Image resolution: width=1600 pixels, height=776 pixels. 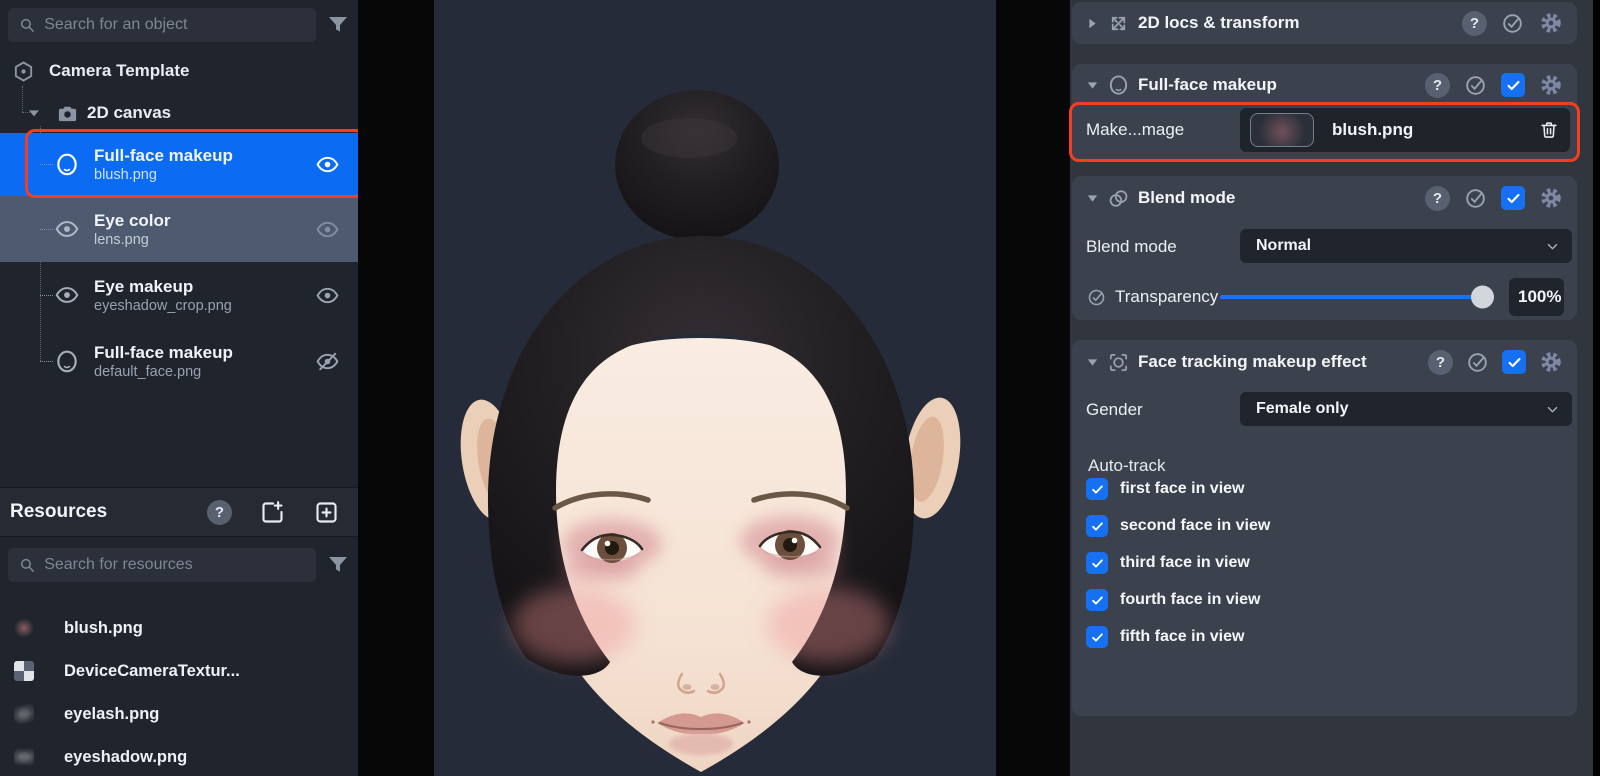 I want to click on resource-search-box, so click(x=162, y=565).